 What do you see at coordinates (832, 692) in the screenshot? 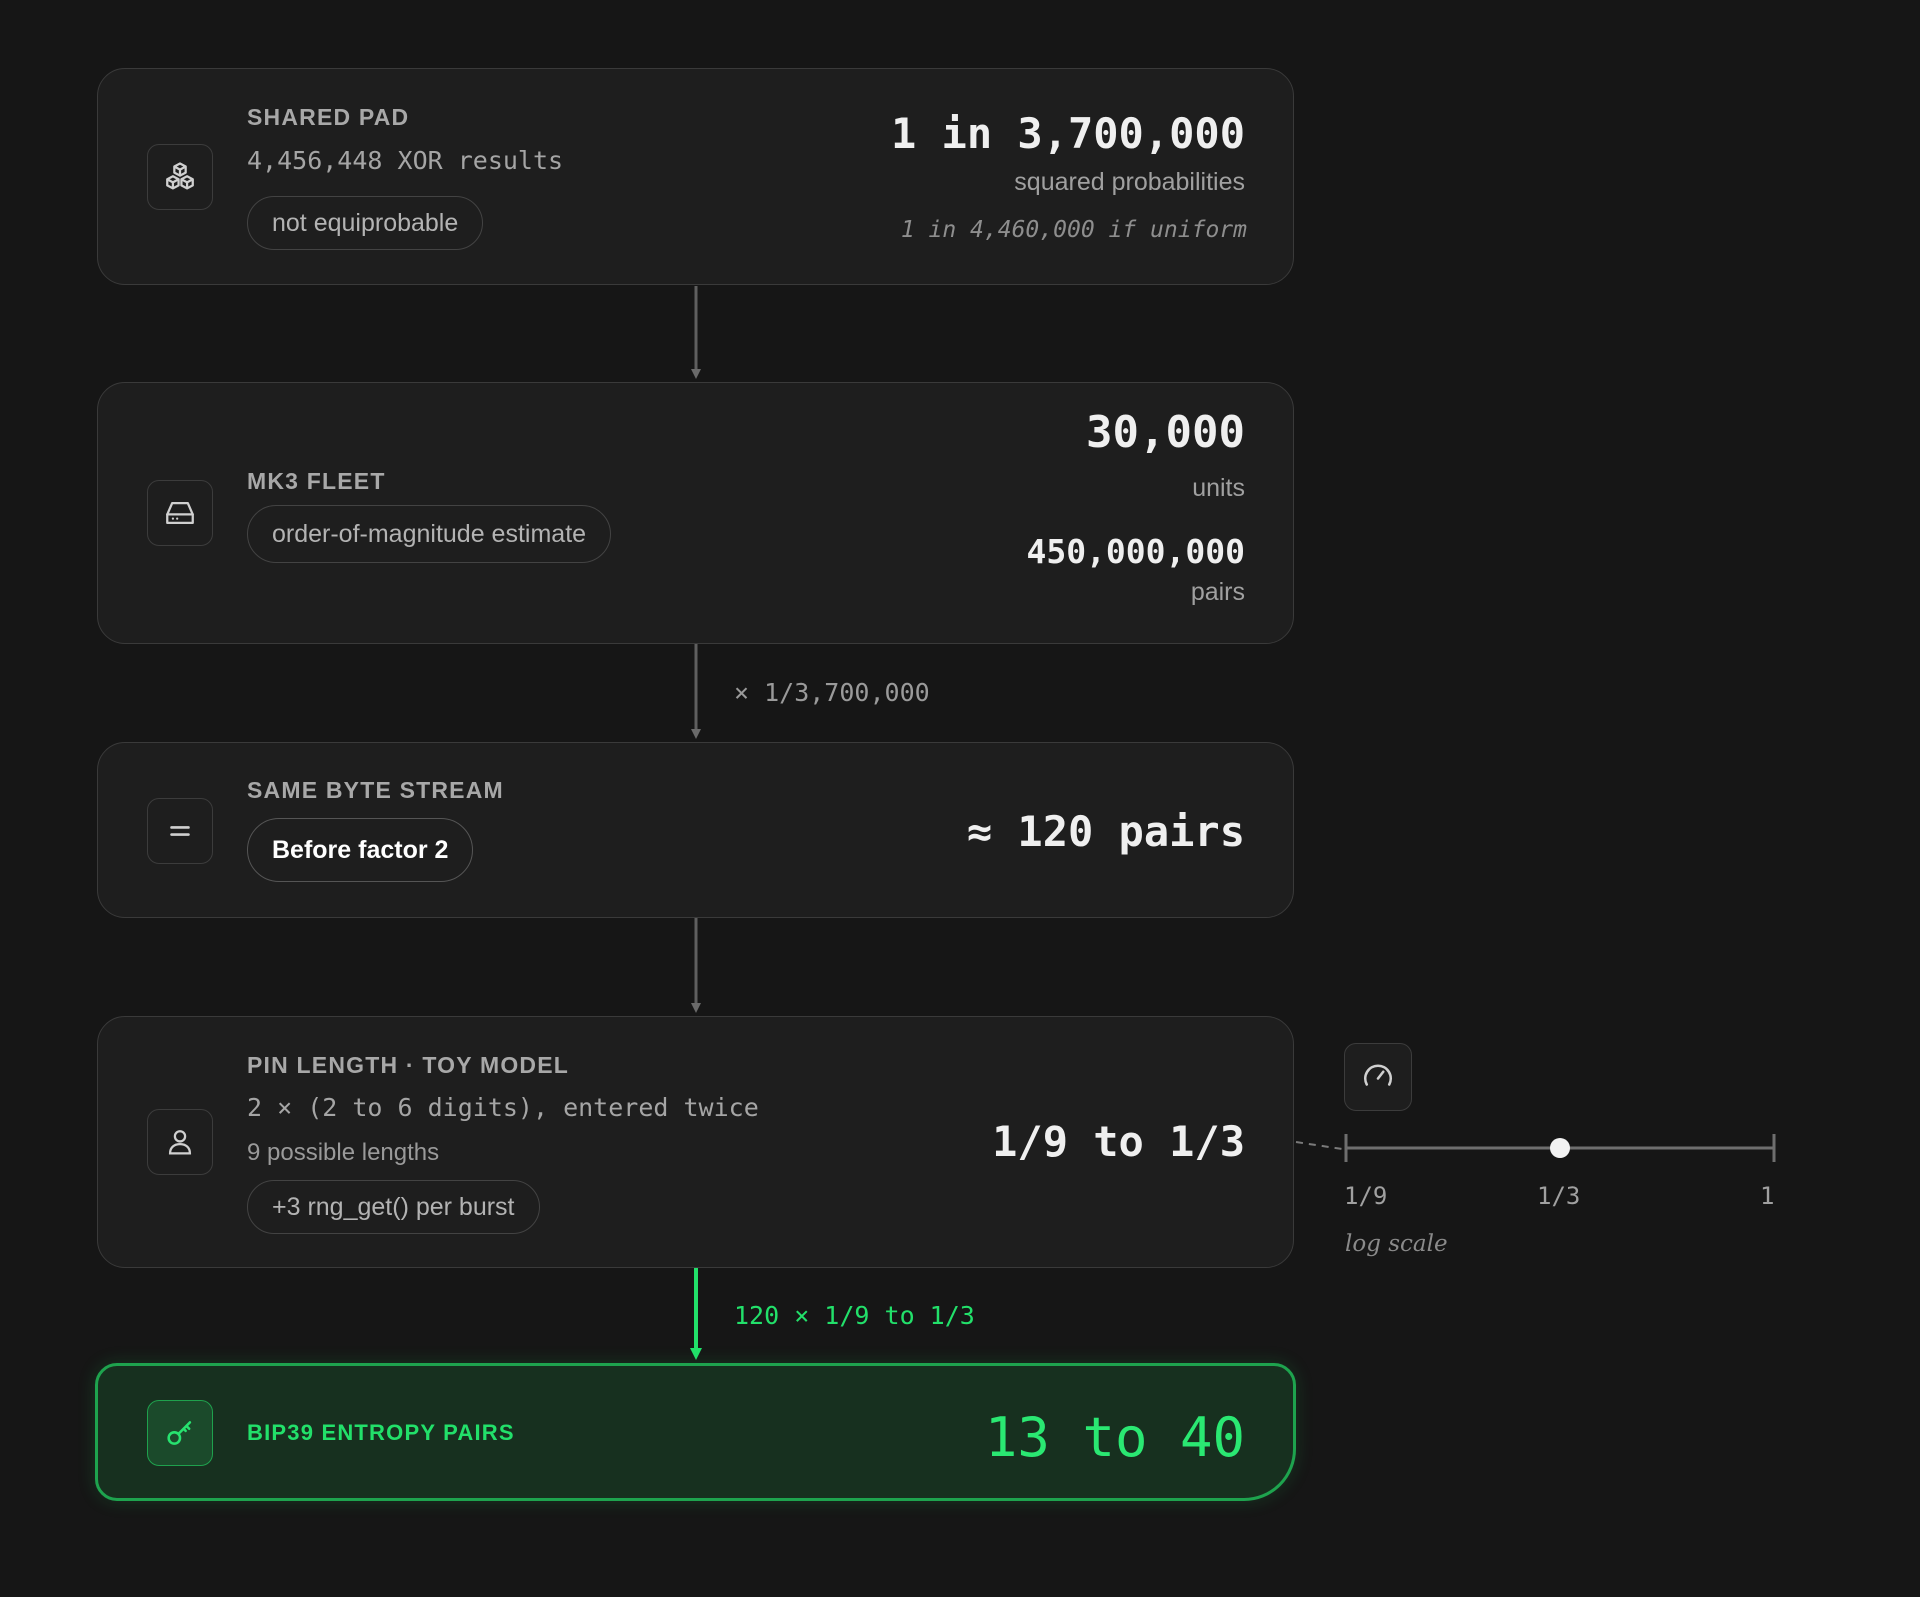
I see `connector-label: × 1/3,700,000` at bounding box center [832, 692].